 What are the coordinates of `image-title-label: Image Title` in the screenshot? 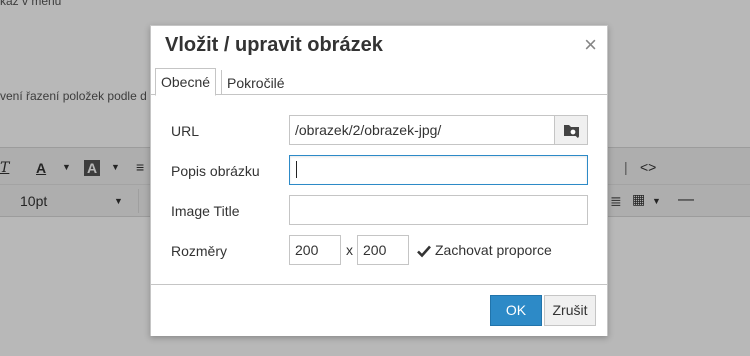 It's located at (205, 211).